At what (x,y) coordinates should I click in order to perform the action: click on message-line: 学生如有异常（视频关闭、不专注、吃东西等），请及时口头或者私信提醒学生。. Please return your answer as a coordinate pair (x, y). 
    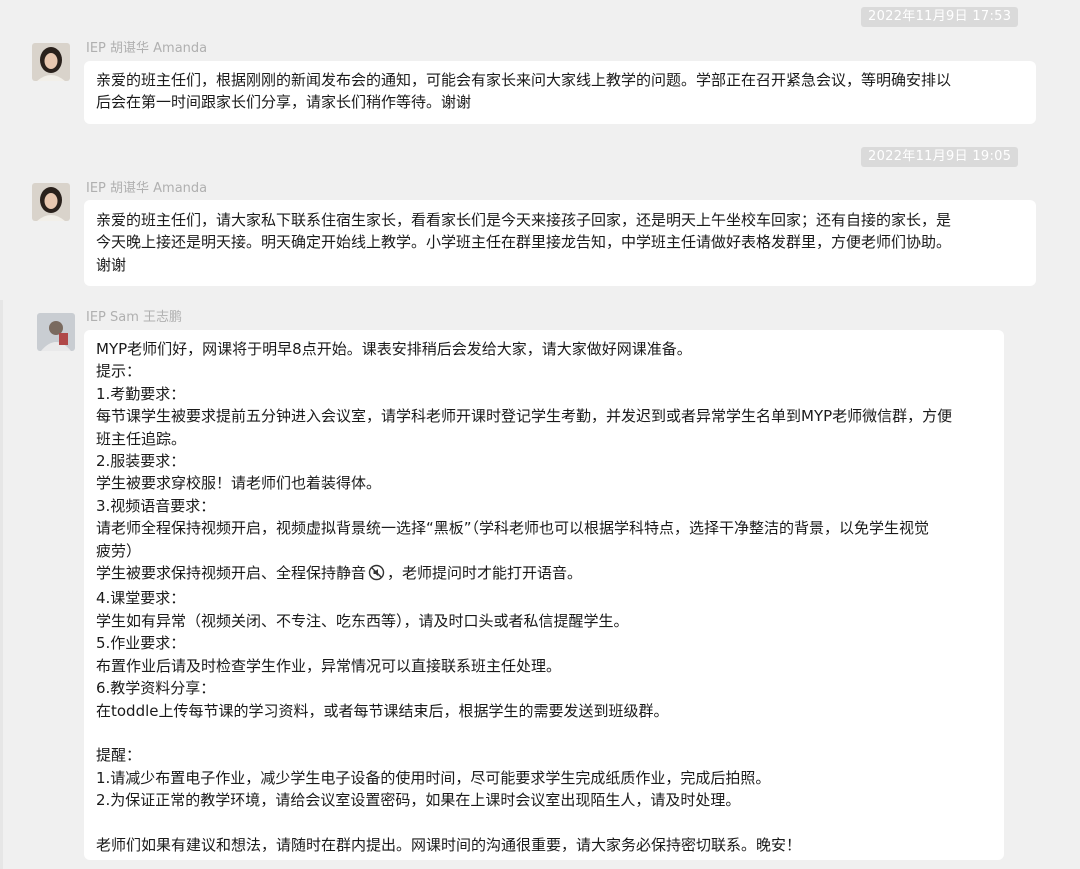
    Looking at the image, I should click on (362, 620).